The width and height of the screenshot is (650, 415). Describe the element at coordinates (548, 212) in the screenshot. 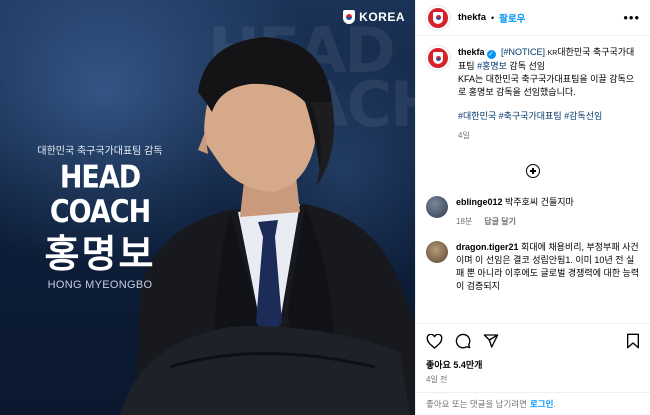

I see `comment-body: eblinge012 박주호씨 건들지마 18분 답글 달기` at that location.